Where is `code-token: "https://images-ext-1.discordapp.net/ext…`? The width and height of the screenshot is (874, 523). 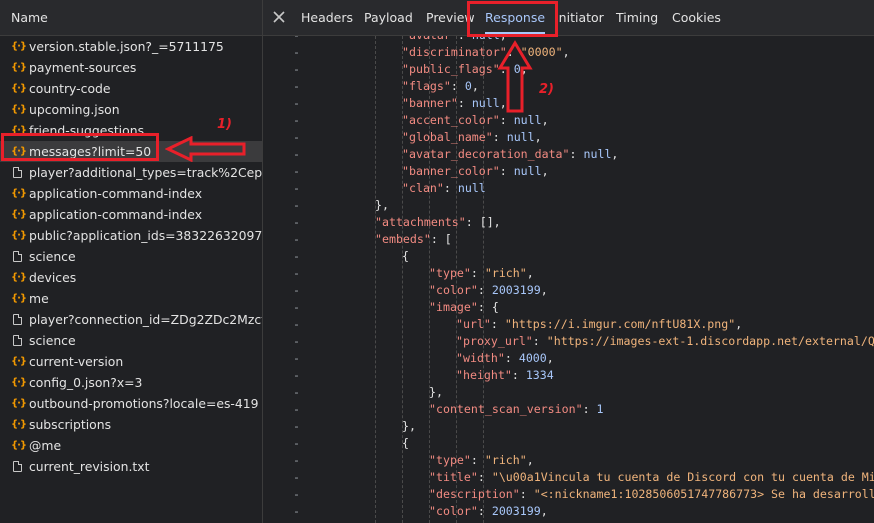 code-token: "https://images-ext-1.discordapp.net/ext… is located at coordinates (710, 341).